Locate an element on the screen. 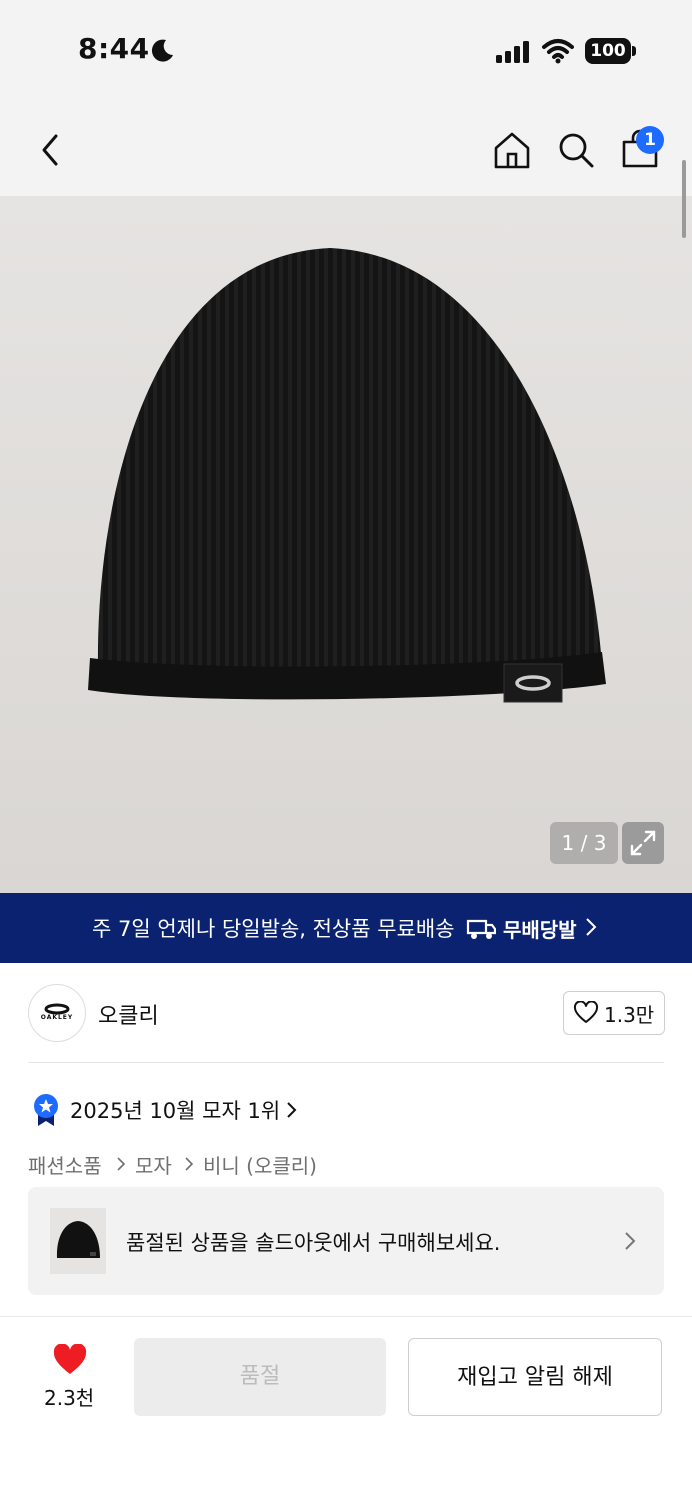 This screenshot has height=1500, width=692. beanie-thumbnail-image is located at coordinates (78, 1239).